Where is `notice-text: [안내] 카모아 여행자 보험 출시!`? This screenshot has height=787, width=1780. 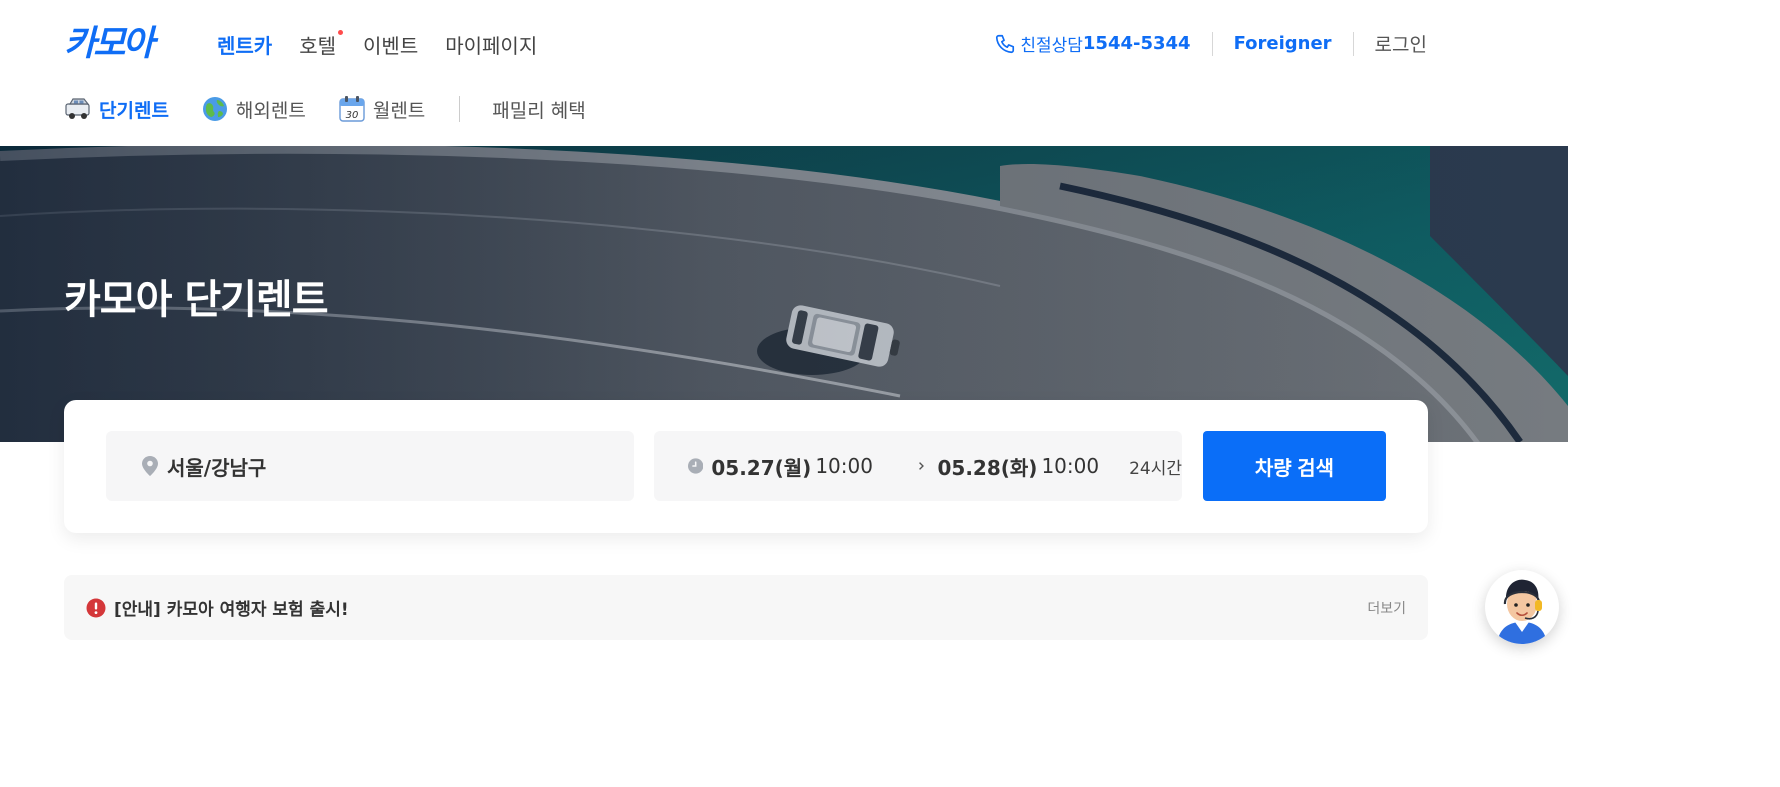
notice-text: [안내] 카모아 여행자 보험 출시! is located at coordinates (231, 610).